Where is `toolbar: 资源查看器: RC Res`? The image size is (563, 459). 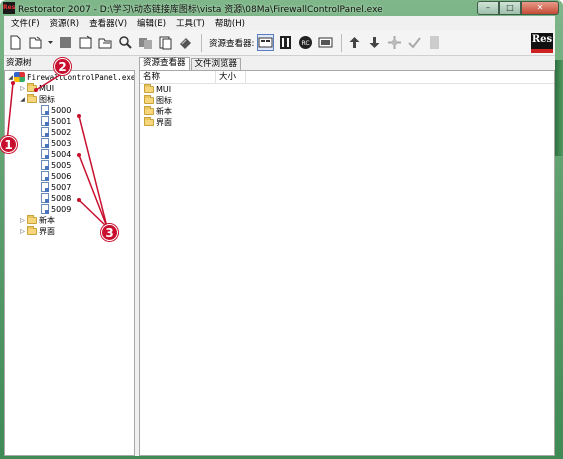
toolbar: 资源查看器: RC Res is located at coordinates (279, 43).